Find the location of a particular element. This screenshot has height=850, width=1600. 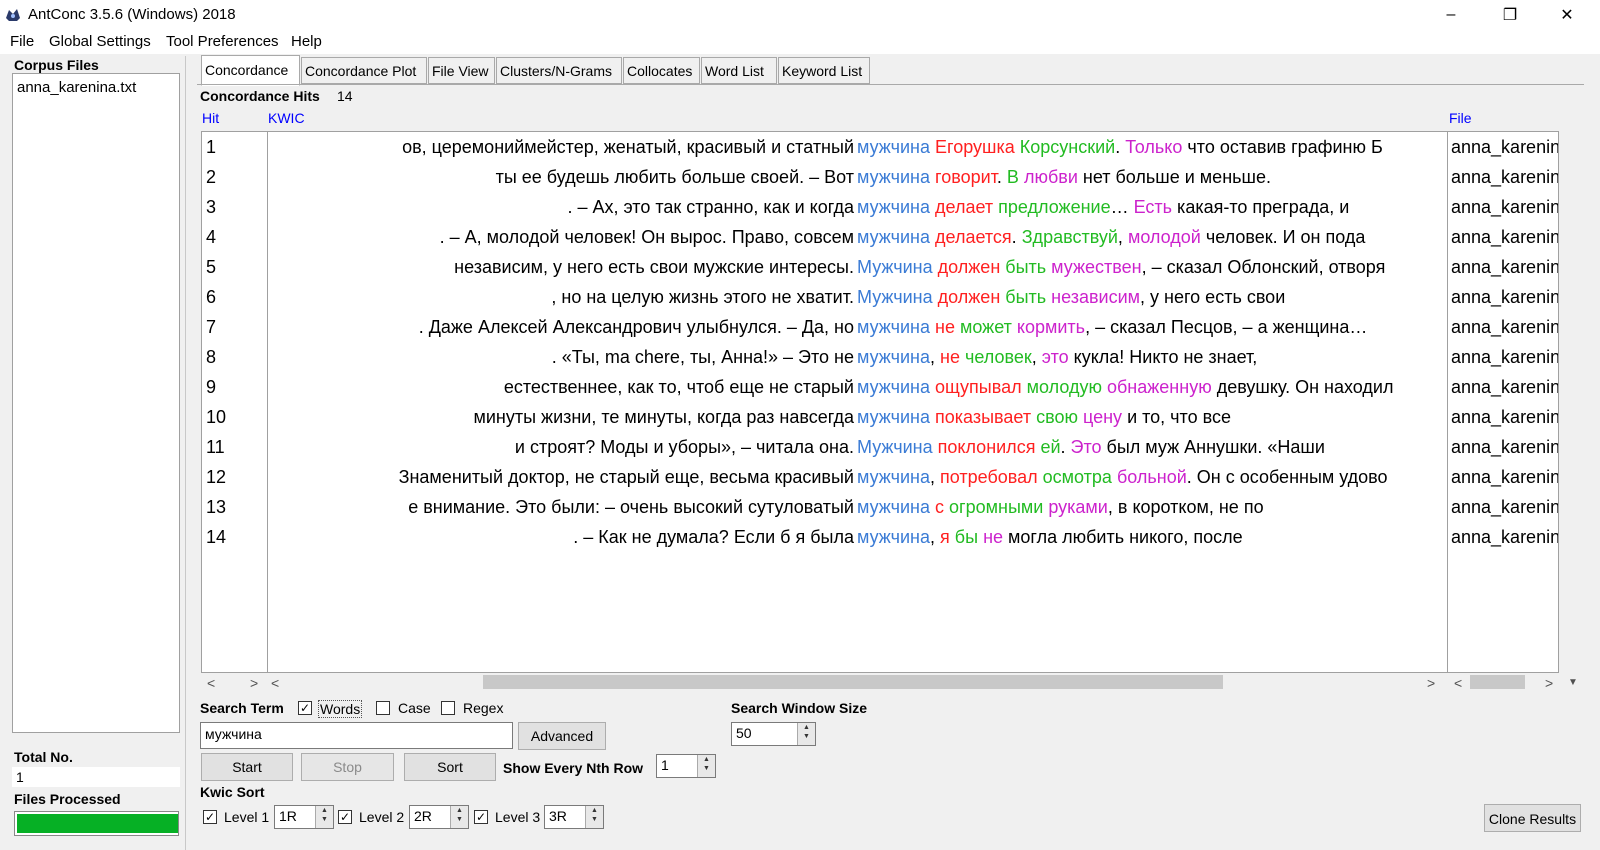

kwic-token: независим is located at coordinates (1096, 297).